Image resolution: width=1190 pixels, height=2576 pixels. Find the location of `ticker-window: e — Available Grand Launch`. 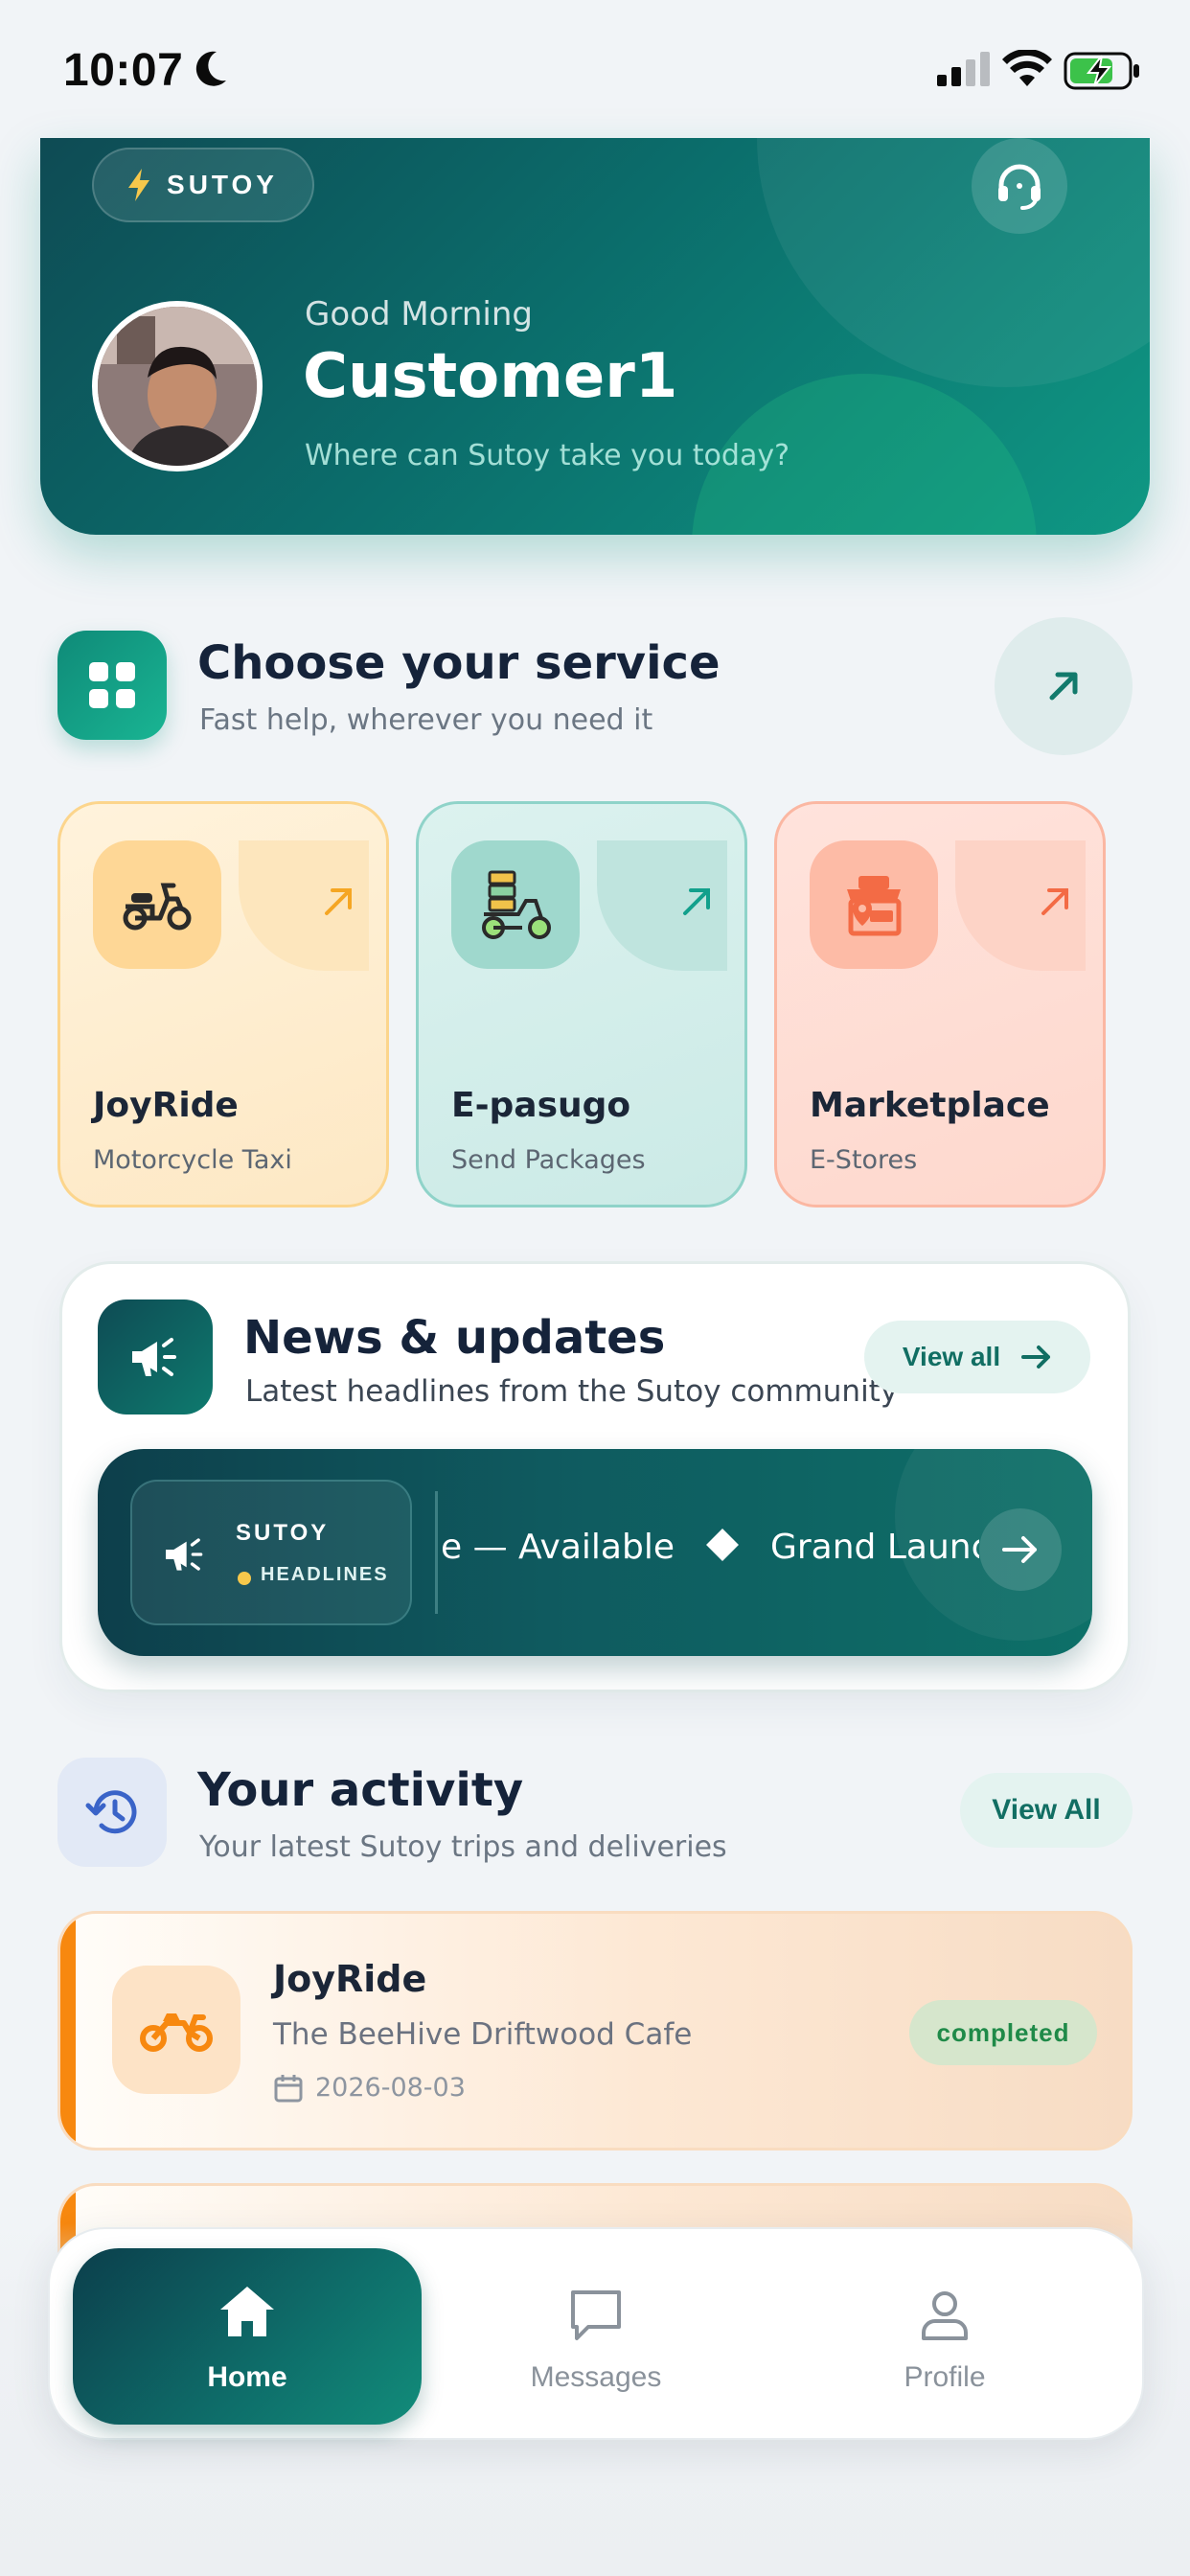

ticker-window: e — Available Grand Launch is located at coordinates (711, 1552).